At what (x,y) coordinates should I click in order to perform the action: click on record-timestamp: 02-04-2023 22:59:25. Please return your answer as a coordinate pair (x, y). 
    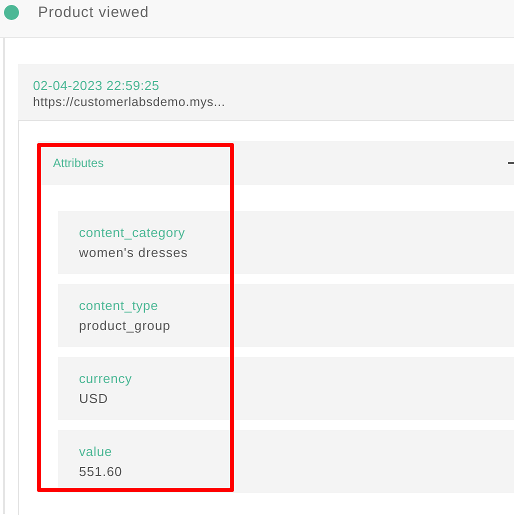
    Looking at the image, I should click on (96, 85).